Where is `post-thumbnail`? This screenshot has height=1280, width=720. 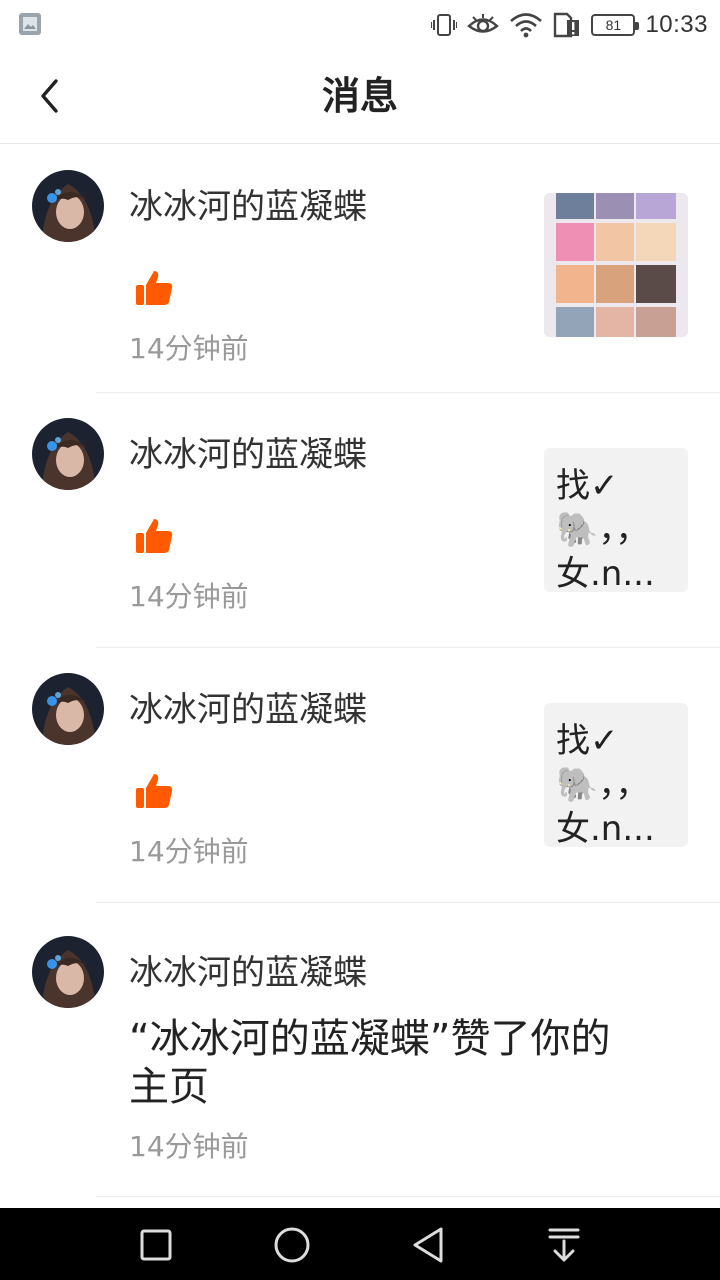 post-thumbnail is located at coordinates (616, 265).